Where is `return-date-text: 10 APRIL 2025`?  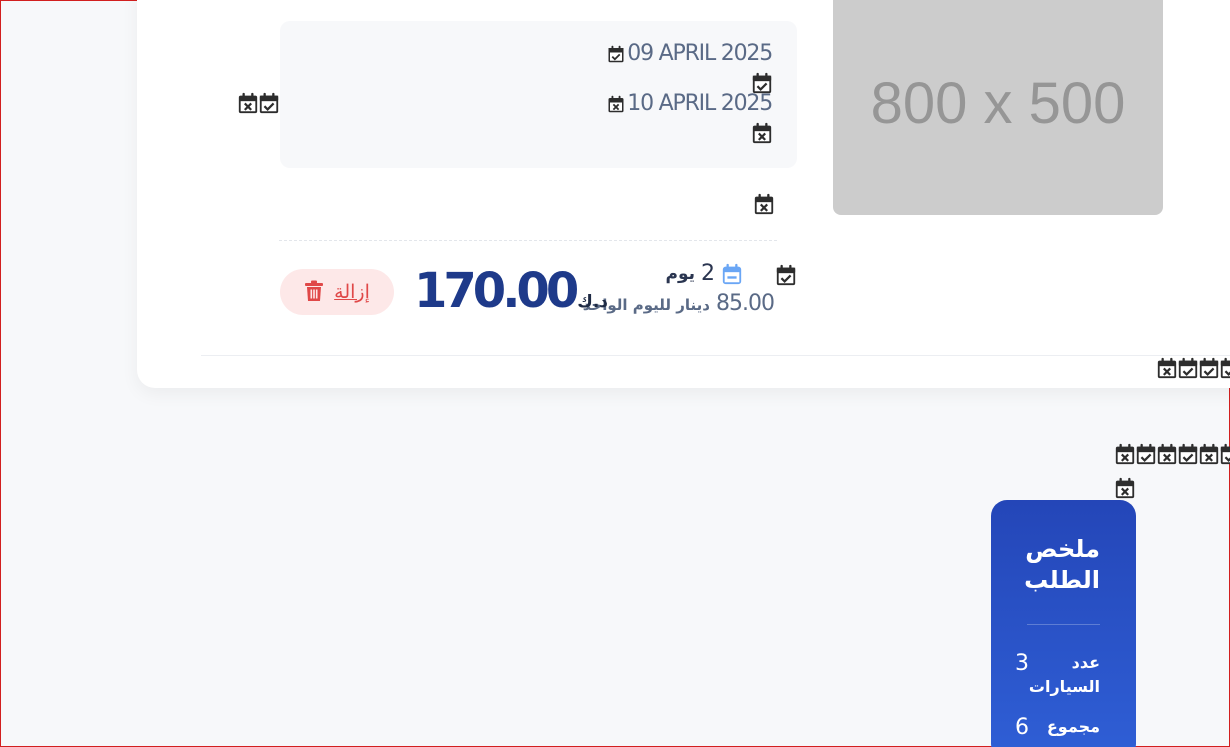 return-date-text: 10 APRIL 2025 is located at coordinates (700, 103).